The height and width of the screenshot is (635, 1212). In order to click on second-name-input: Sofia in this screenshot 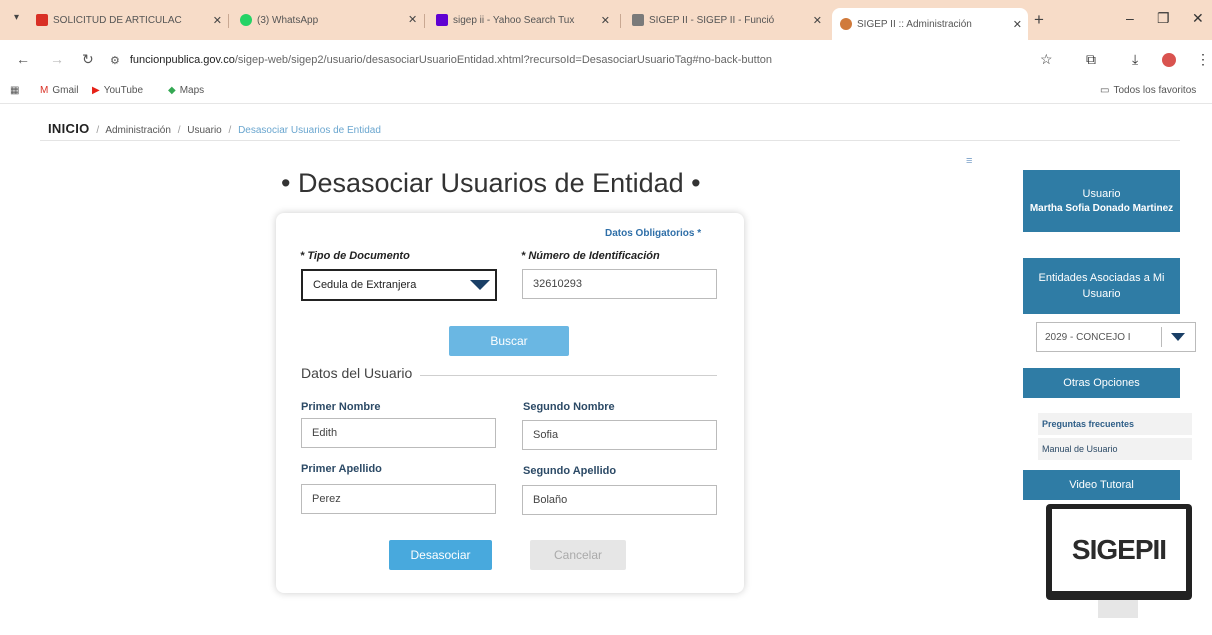, I will do `click(619, 435)`.